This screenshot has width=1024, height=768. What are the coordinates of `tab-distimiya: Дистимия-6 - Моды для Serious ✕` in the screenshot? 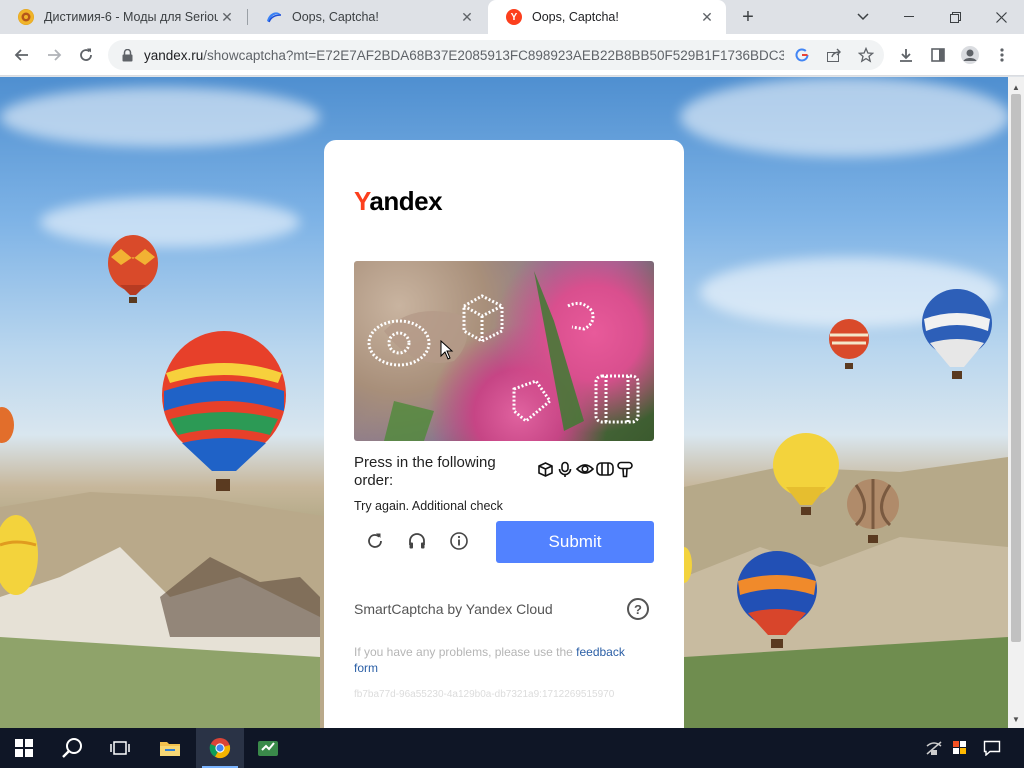 It's located at (123, 17).